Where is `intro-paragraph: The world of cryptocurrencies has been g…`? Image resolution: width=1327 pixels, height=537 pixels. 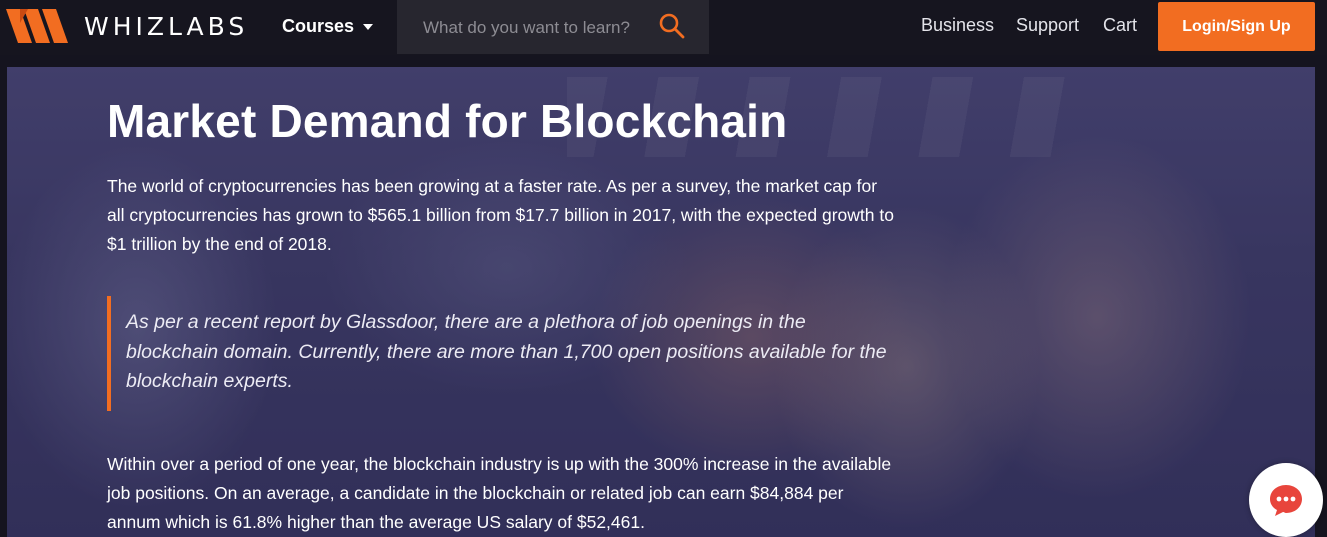 intro-paragraph: The world of cryptocurrencies has been g… is located at coordinates (500, 215).